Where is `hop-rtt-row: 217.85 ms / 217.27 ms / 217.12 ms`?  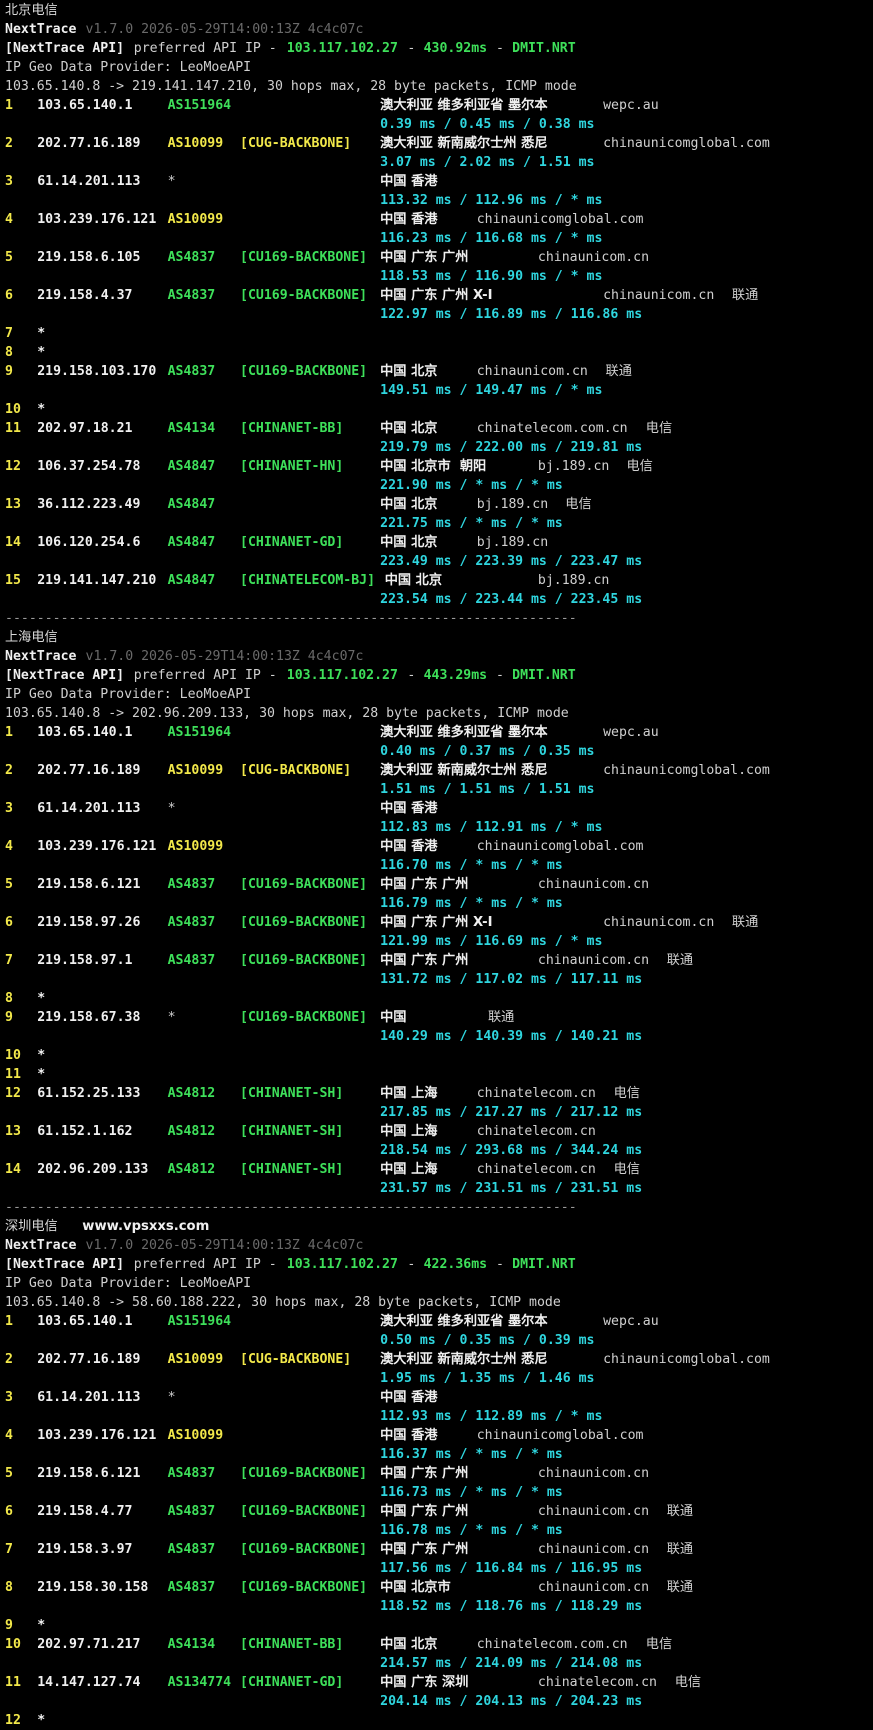
hop-rtt-row: 217.85 ms / 217.27 ms / 217.12 ms is located at coordinates (439, 1112).